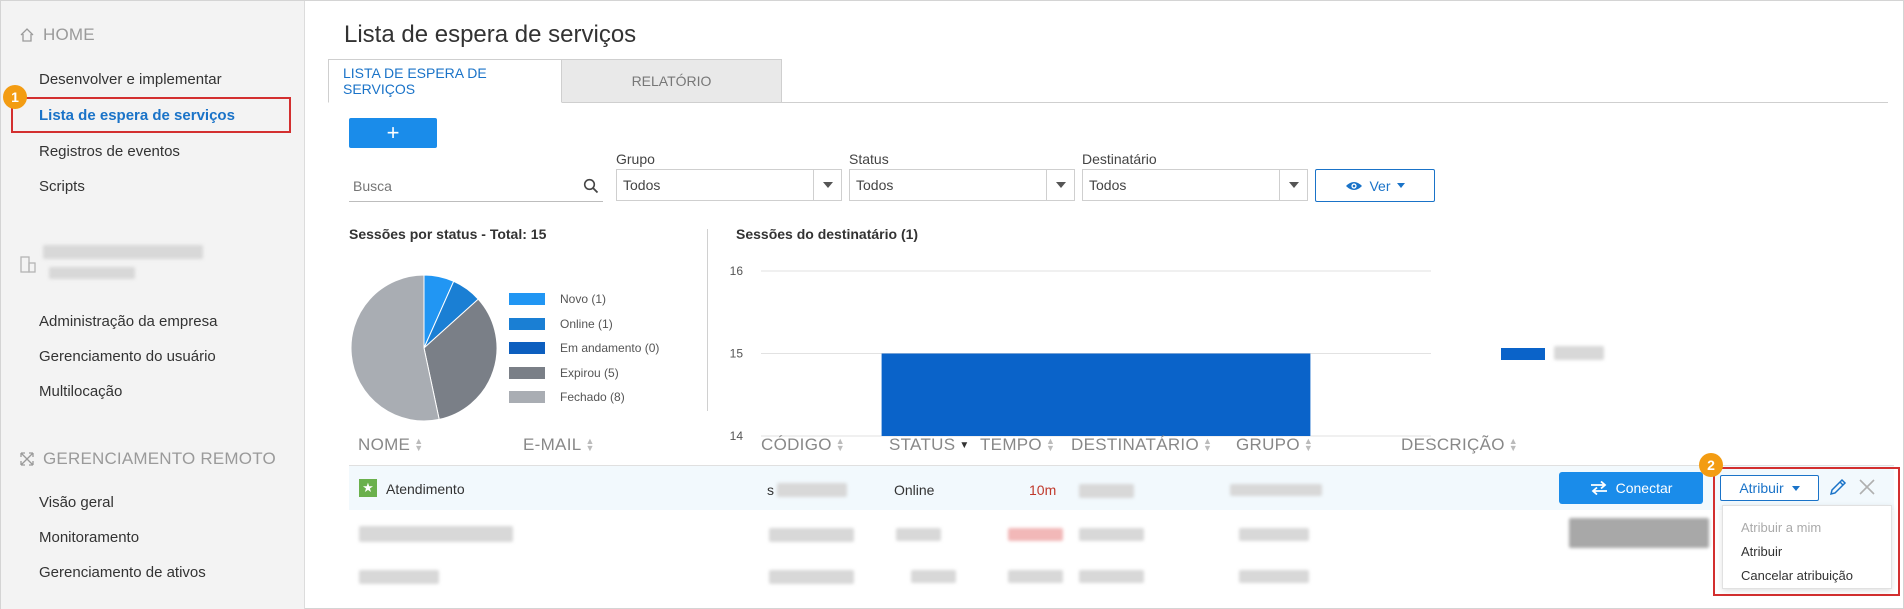 The width and height of the screenshot is (1904, 609). I want to click on tab-bar: LISTA DE ESPERA DE SERVIÇOS RELATÓRIO, so click(555, 81).